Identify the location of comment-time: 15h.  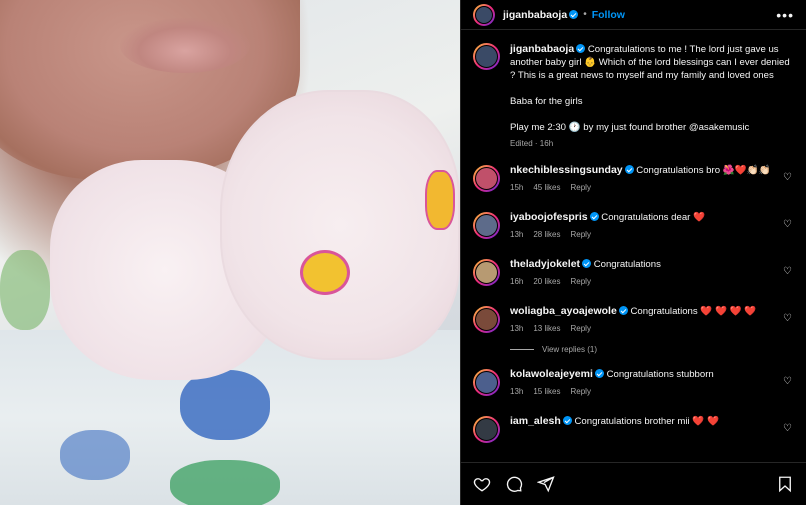
(517, 187).